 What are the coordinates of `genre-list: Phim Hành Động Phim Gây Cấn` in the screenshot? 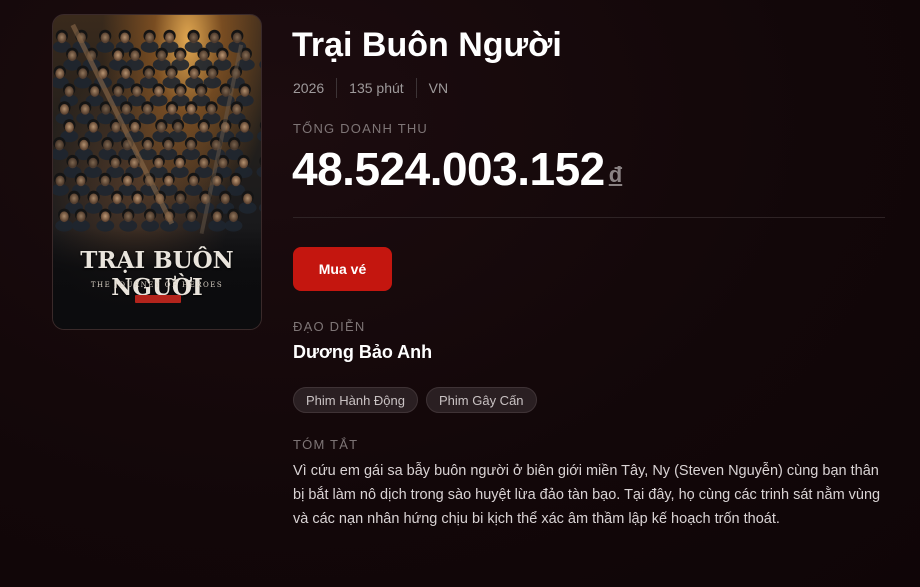 It's located at (415, 400).